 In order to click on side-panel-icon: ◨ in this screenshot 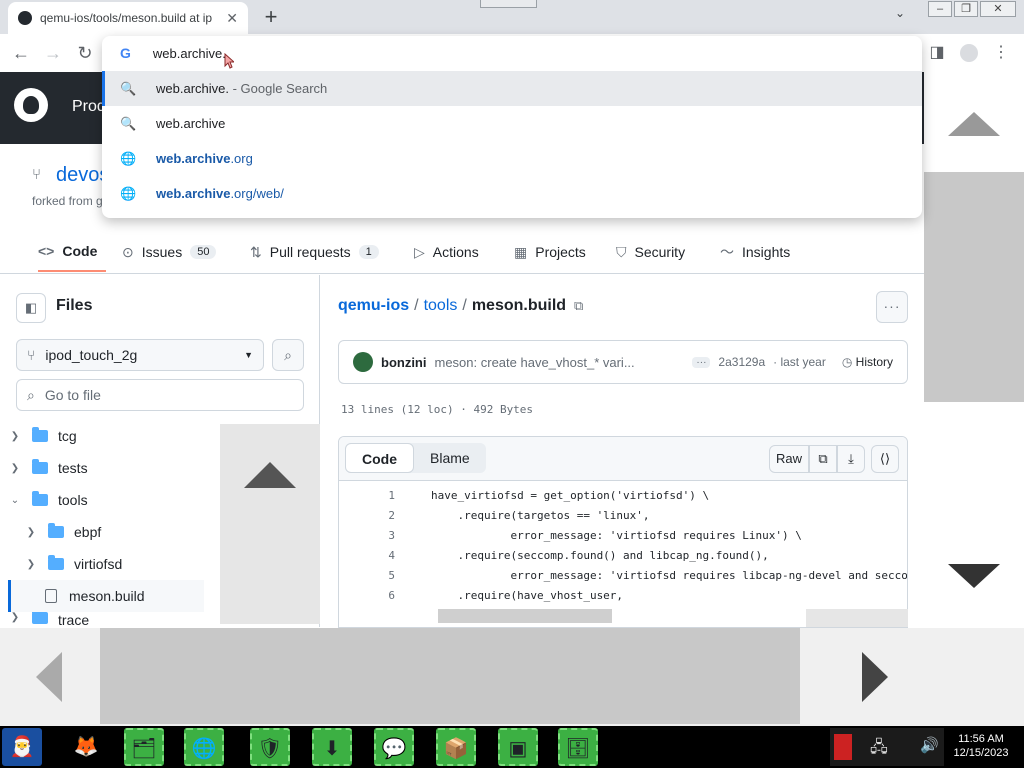, I will do `click(937, 53)`.